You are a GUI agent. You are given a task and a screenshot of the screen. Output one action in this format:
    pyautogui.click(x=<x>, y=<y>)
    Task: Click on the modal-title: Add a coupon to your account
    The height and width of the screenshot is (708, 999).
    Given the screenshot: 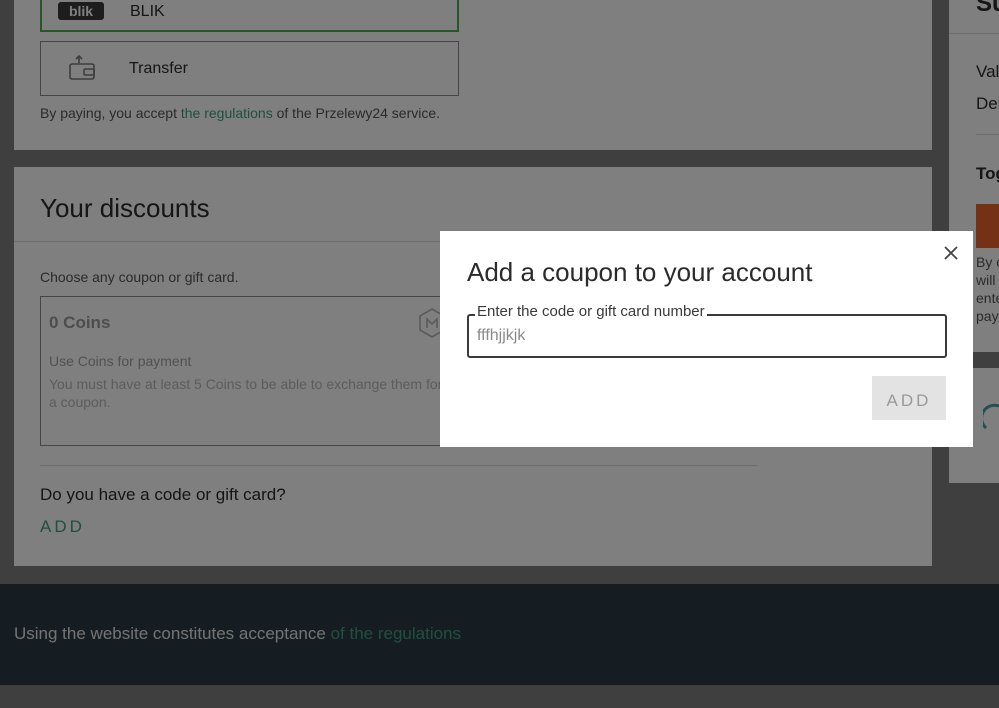 What is the action you would take?
    pyautogui.click(x=640, y=272)
    